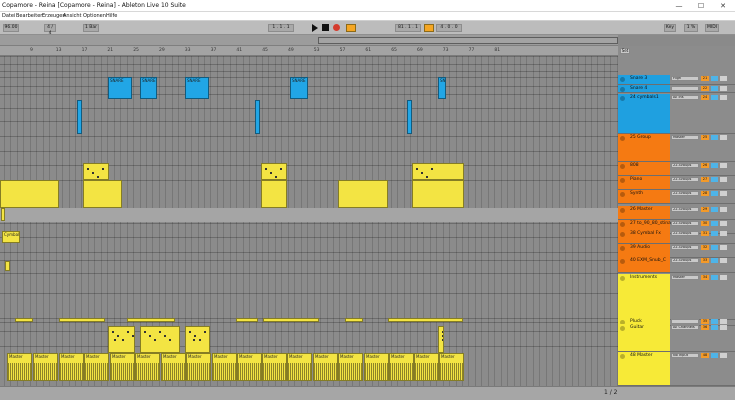 The image size is (735, 400). I want to click on track-activator-button: 48, so click(705, 355).